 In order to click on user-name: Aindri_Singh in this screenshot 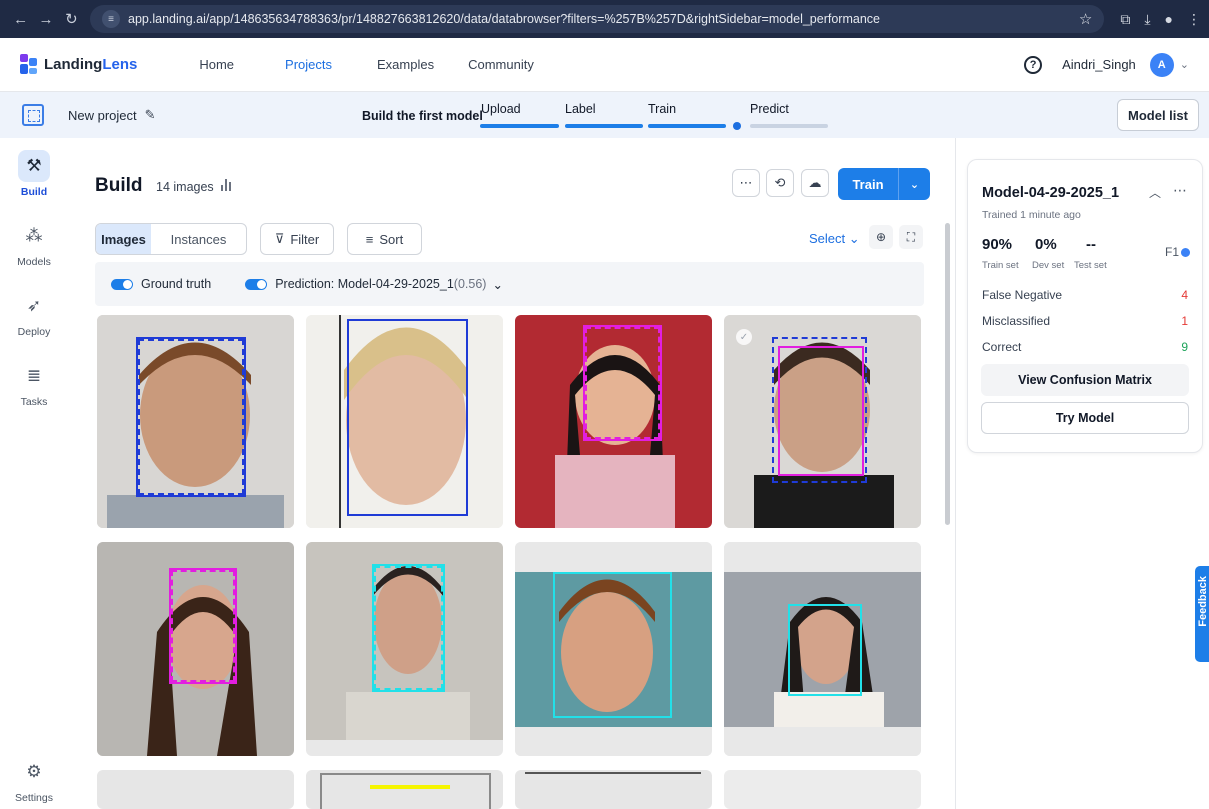, I will do `click(1099, 64)`.